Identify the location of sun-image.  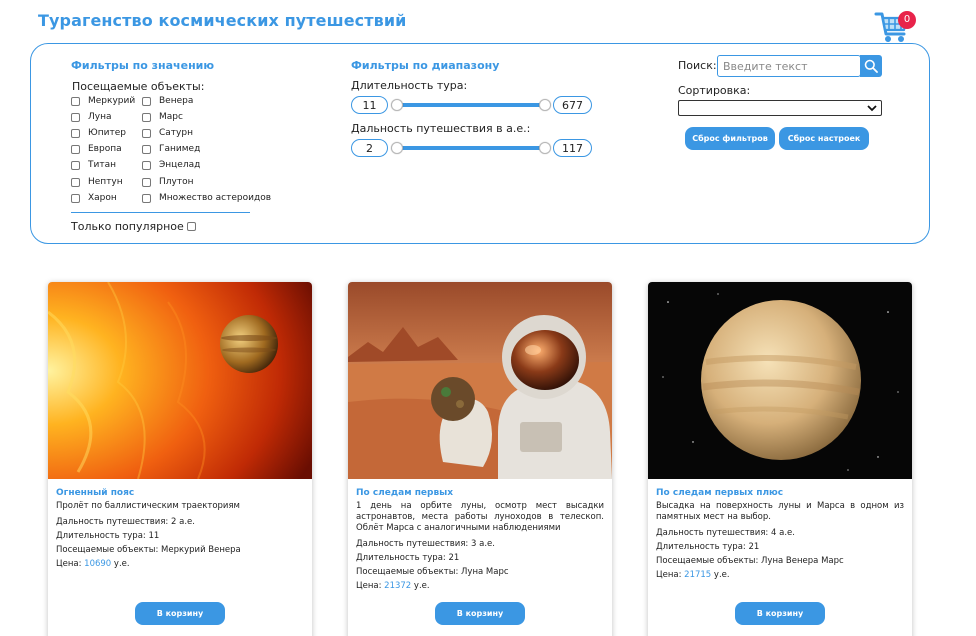
(180, 380).